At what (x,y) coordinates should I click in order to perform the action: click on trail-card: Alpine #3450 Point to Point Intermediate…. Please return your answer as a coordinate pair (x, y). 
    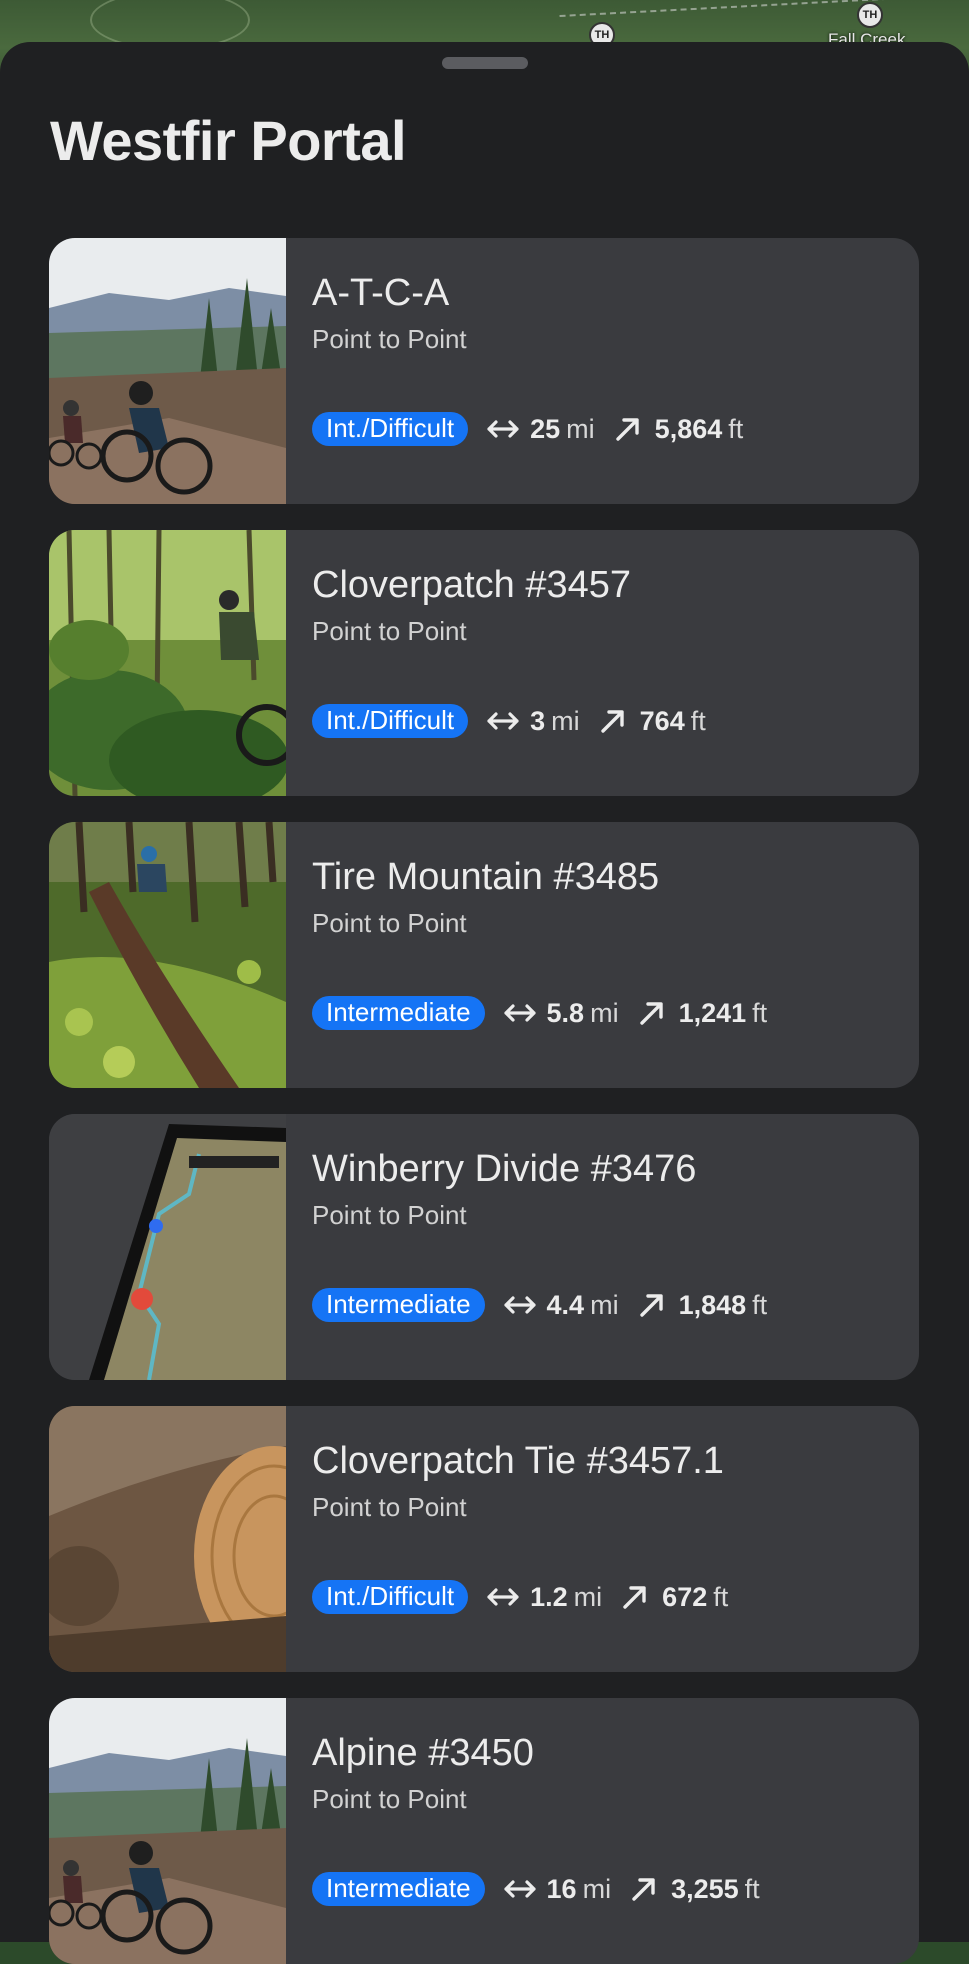
    Looking at the image, I should click on (484, 1831).